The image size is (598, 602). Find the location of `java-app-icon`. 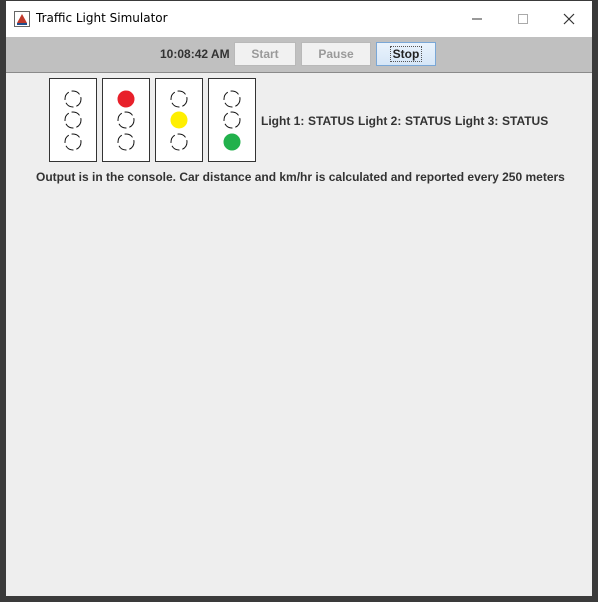

java-app-icon is located at coordinates (22, 19).